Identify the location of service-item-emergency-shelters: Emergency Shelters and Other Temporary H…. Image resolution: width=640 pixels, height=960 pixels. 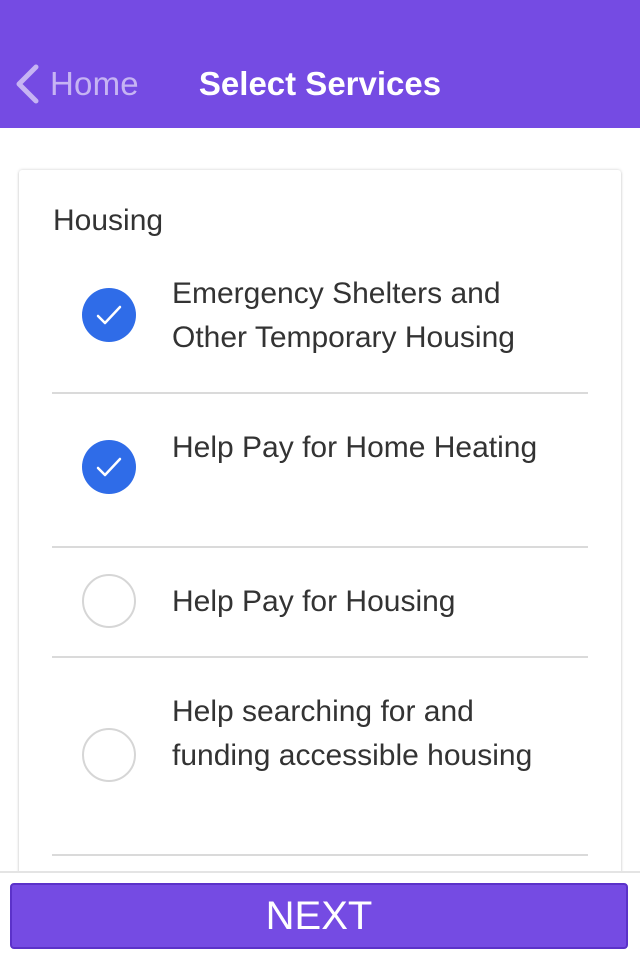
(320, 326).